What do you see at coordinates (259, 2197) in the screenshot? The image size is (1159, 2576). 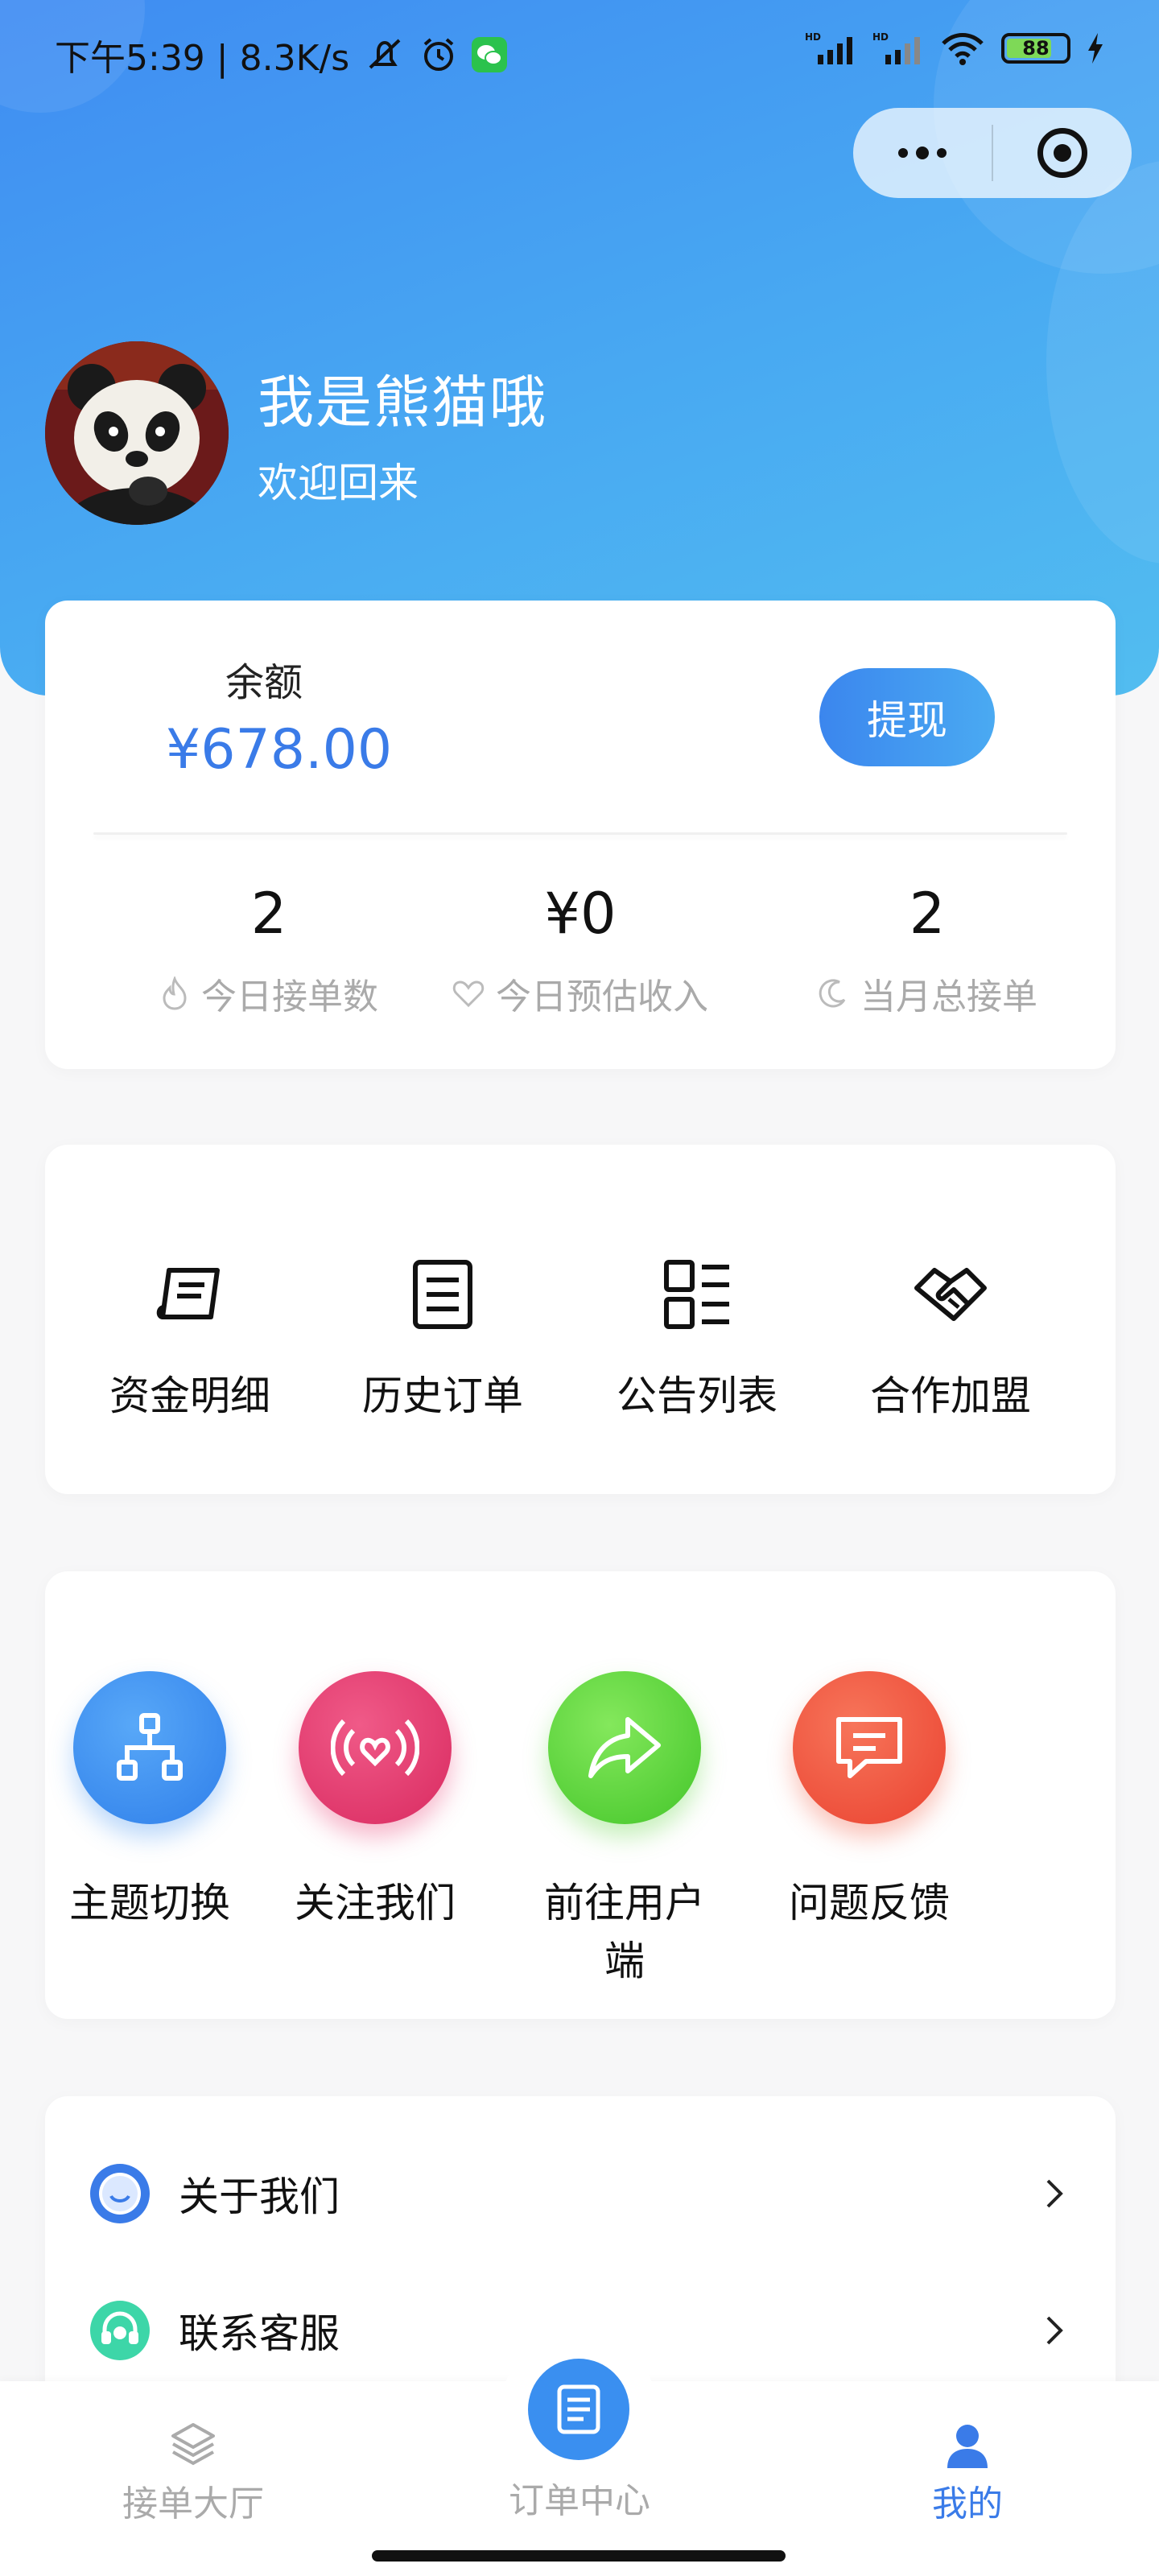 I see `list-item-label: 关于我们` at bounding box center [259, 2197].